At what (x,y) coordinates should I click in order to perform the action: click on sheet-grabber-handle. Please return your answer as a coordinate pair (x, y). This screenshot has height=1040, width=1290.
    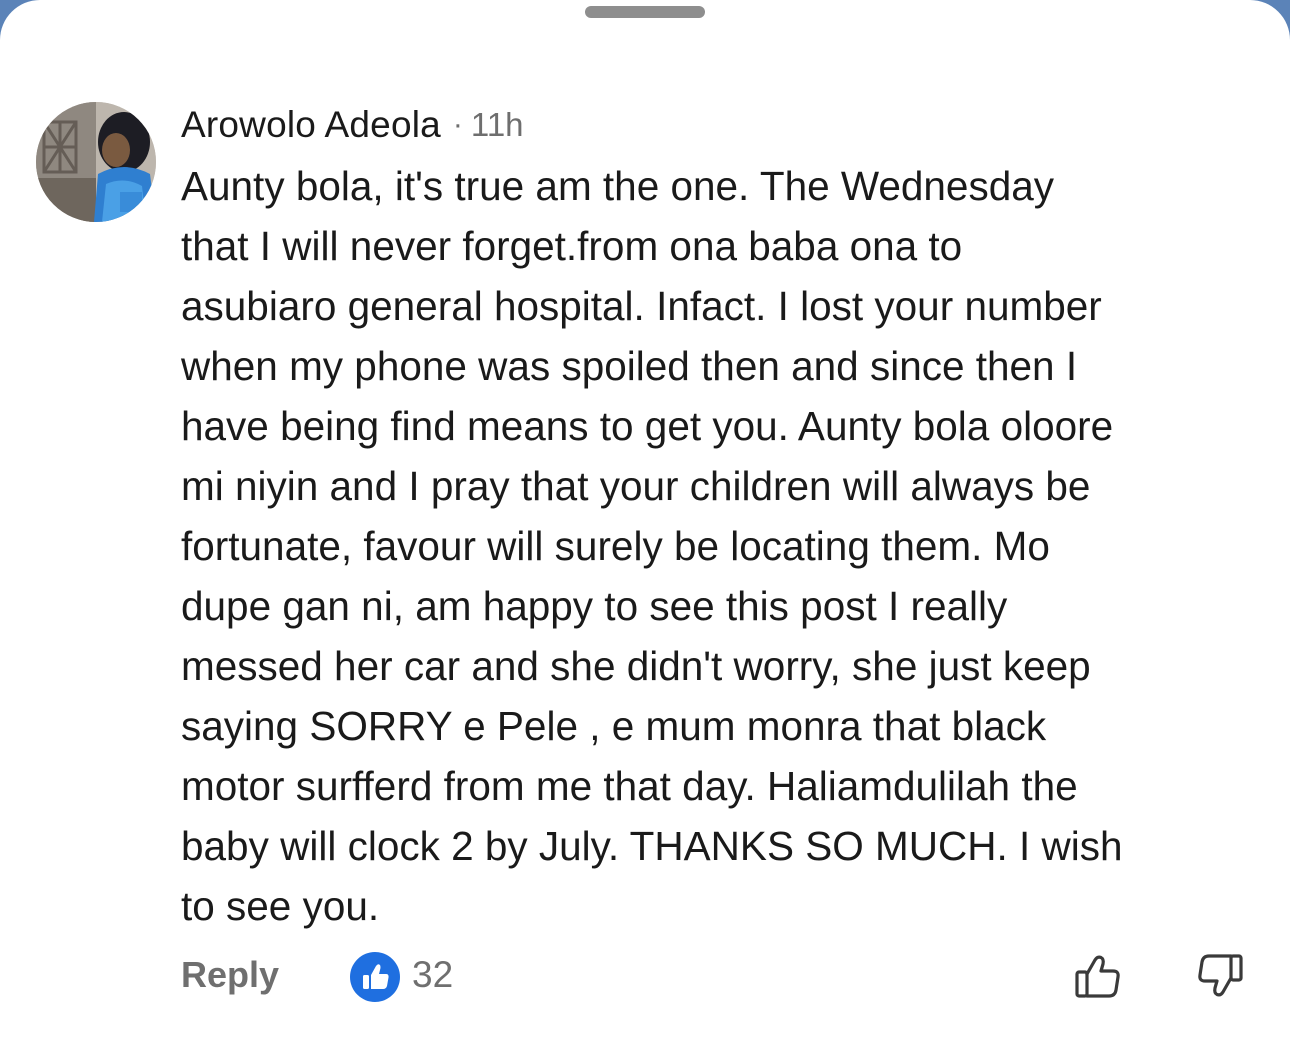
    Looking at the image, I should click on (645, 12).